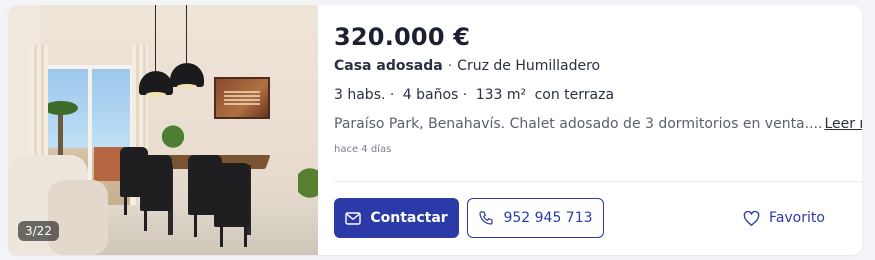 The width and height of the screenshot is (875, 260). Describe the element at coordinates (353, 218) in the screenshot. I see `envelope-icon` at that location.